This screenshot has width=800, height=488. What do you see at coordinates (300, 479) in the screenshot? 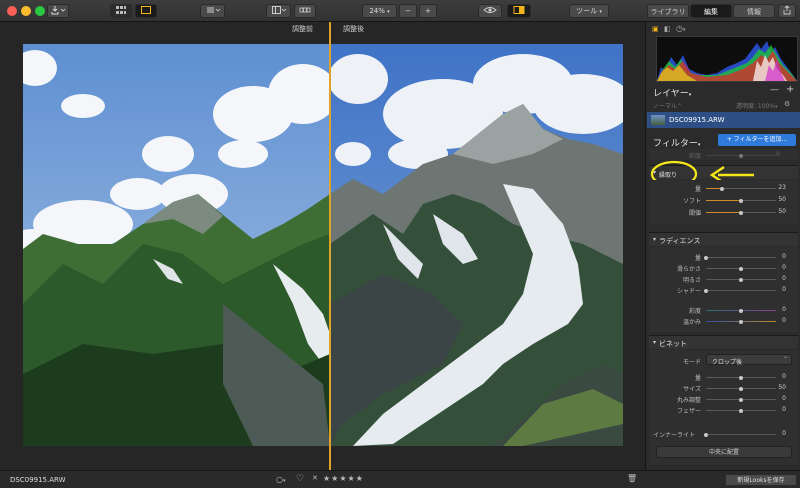
I see `heart-icon: ♡` at bounding box center [300, 479].